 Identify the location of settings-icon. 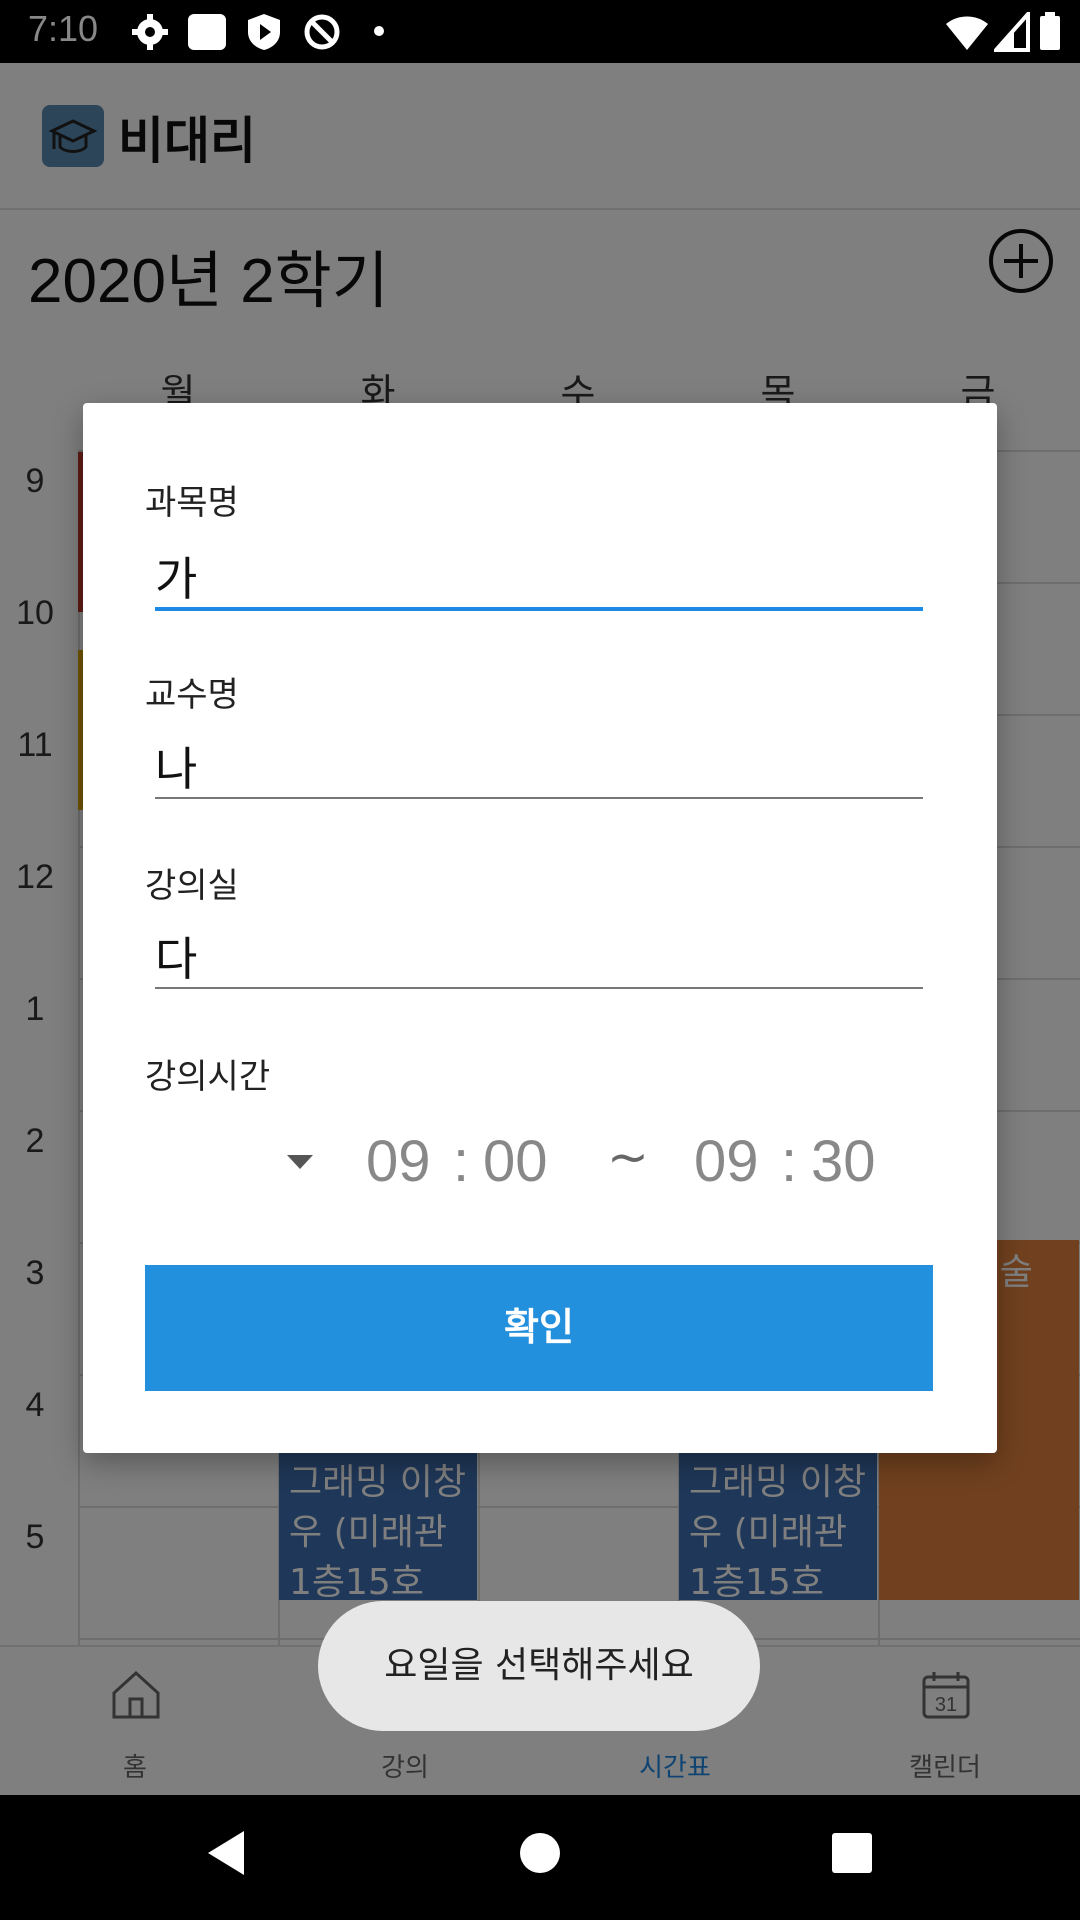
(150, 32).